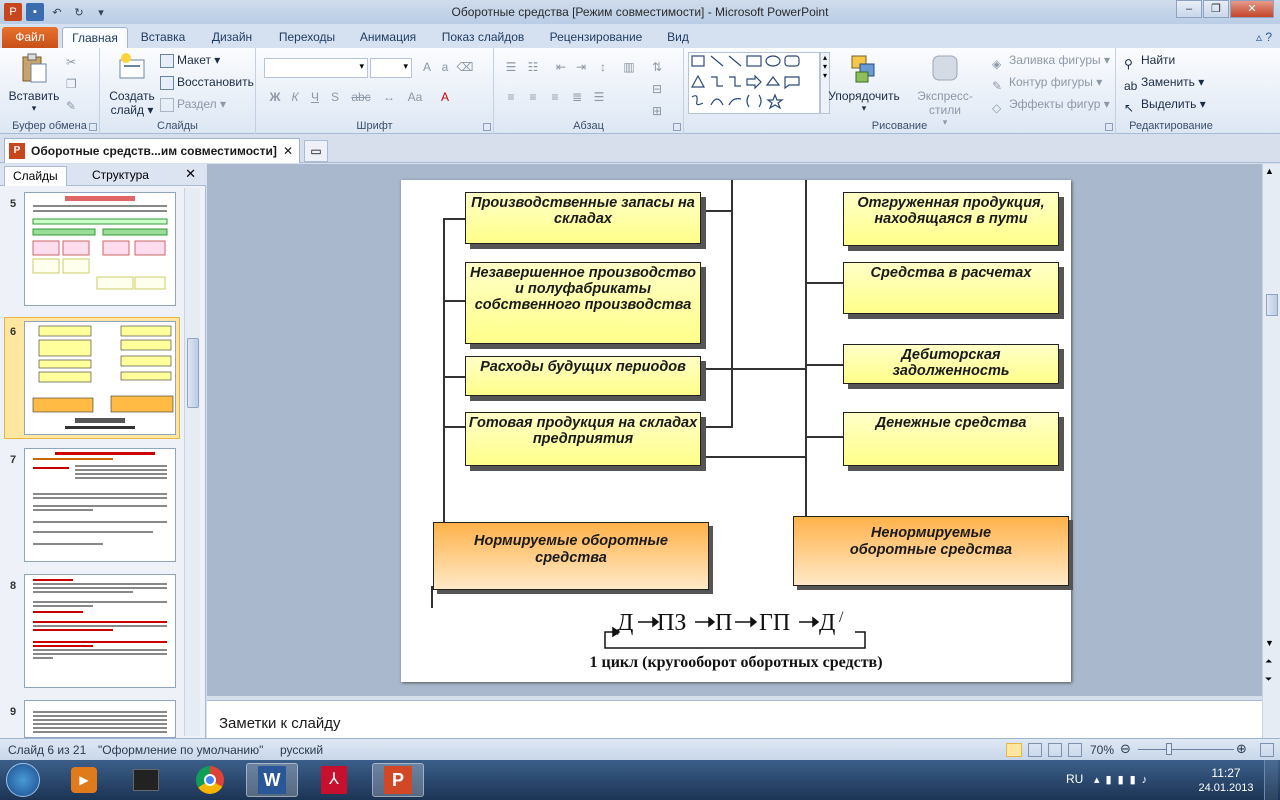 This screenshot has width=1280, height=800. What do you see at coordinates (1269, 643) in the screenshot?
I see `scroll-down-icon: ▼` at bounding box center [1269, 643].